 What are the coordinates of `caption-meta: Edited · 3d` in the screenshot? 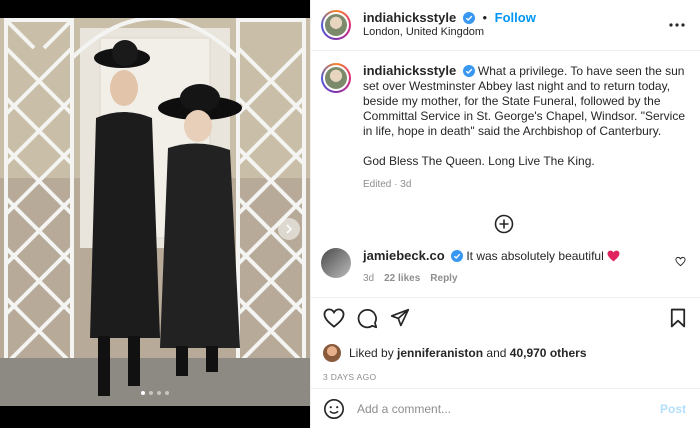 It's located at (524, 184).